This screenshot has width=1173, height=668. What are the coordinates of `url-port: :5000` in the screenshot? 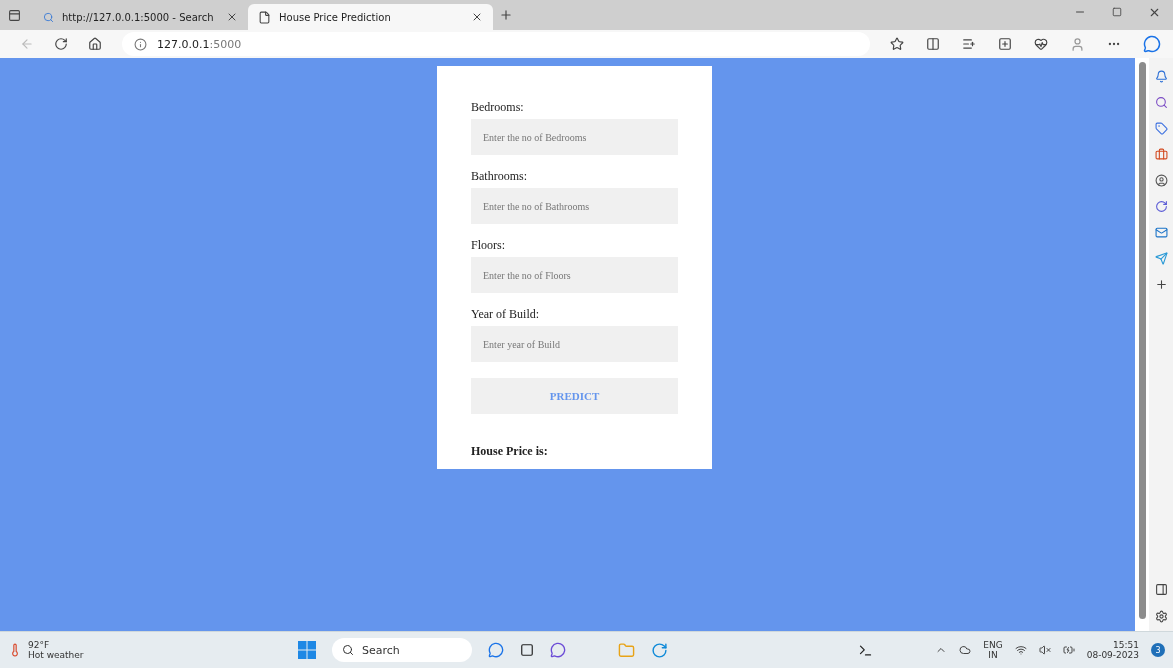 It's located at (225, 44).